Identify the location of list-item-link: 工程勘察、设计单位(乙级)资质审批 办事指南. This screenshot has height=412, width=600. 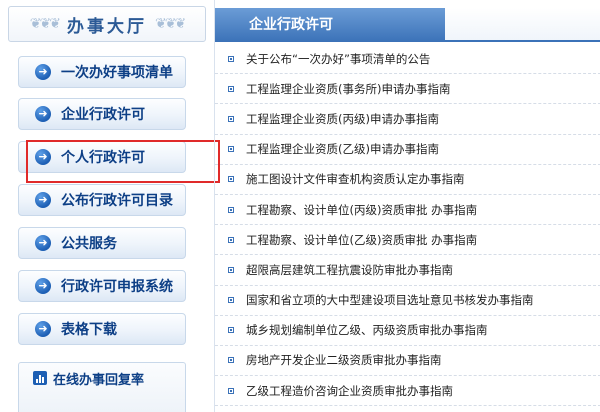
(361, 240).